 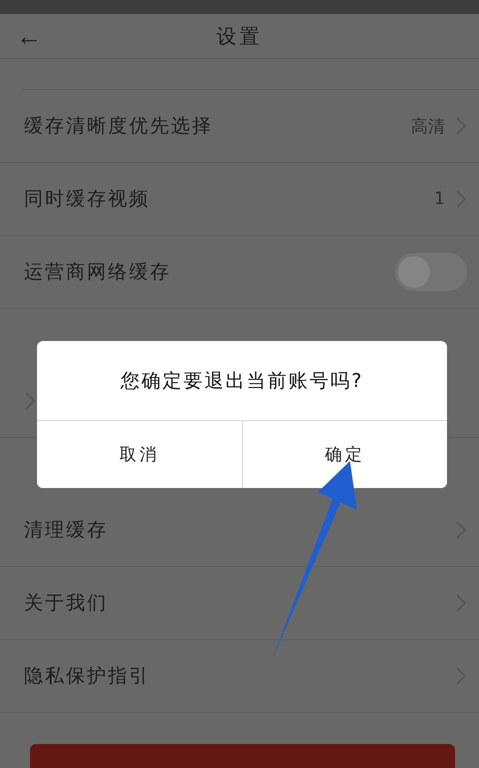 What do you see at coordinates (344, 454) in the screenshot?
I see `confirm-button: 确定` at bounding box center [344, 454].